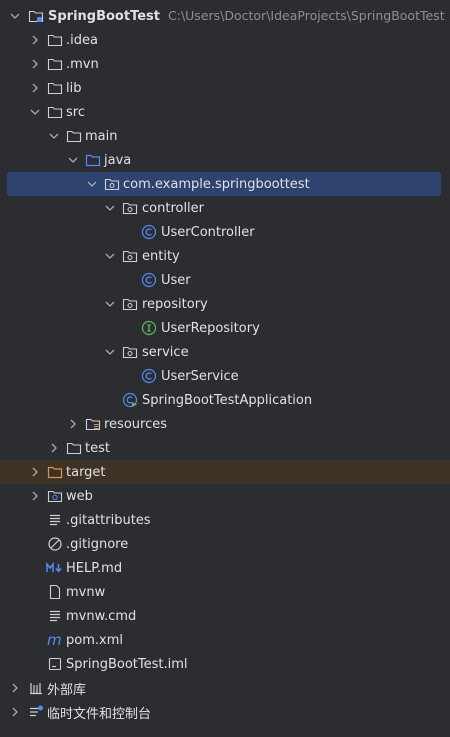 This screenshot has width=450, height=737. Describe the element at coordinates (225, 352) in the screenshot. I see `tree-row-service: service` at that location.